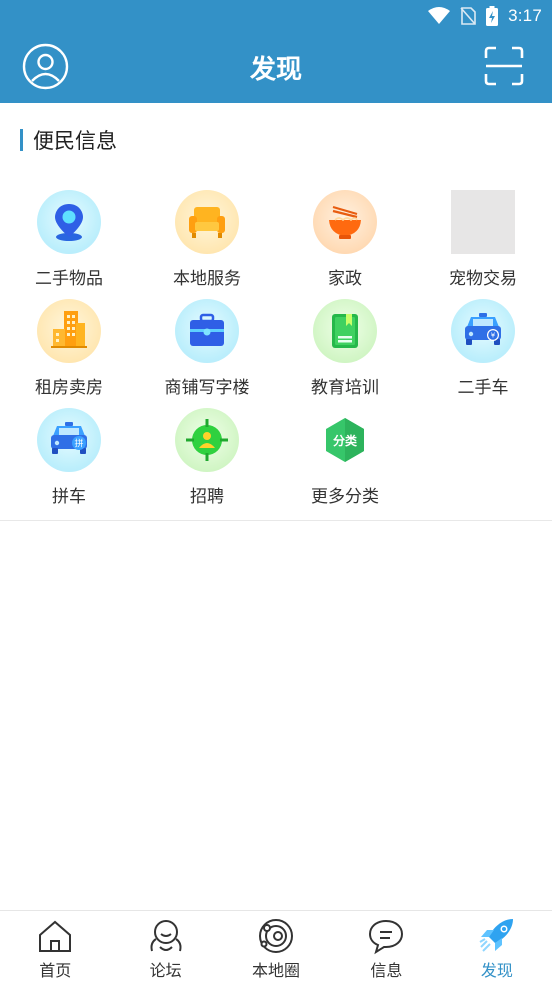  I want to click on scan-button, so click(504, 66).